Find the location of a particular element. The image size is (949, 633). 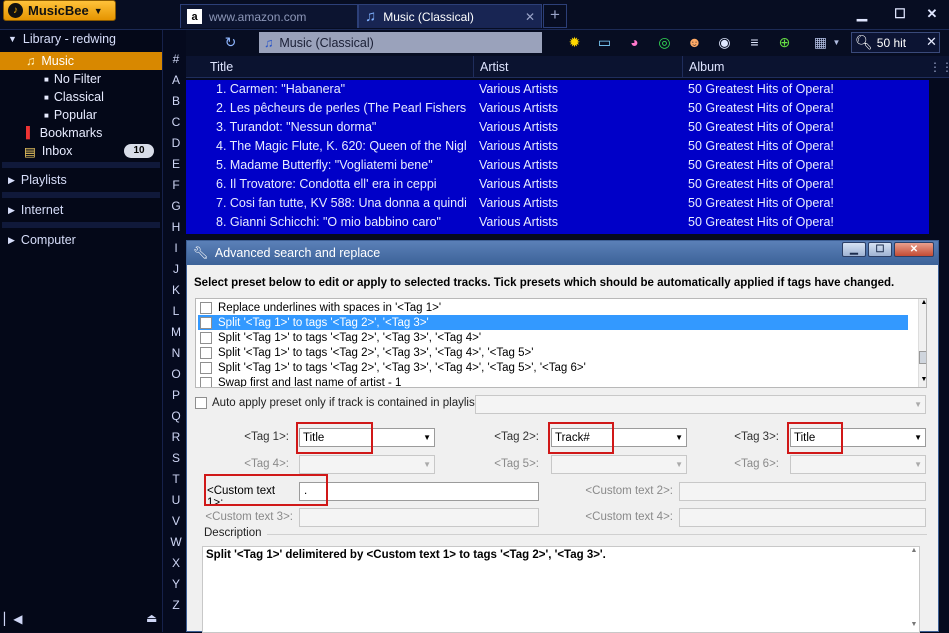

alpha-index-letter: T is located at coordinates (176, 479).